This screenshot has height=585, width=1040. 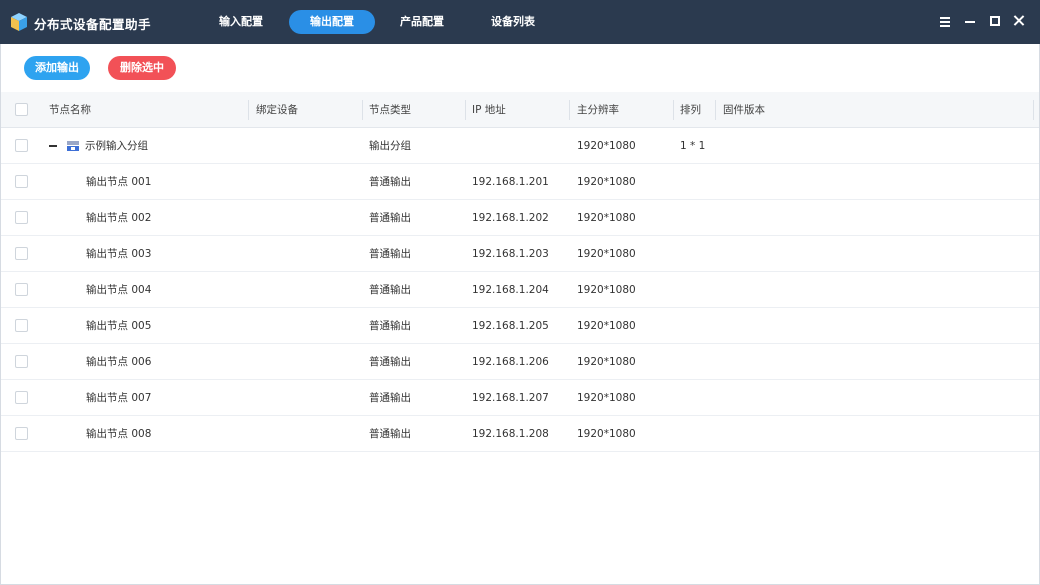 What do you see at coordinates (119, 182) in the screenshot?
I see `node-name: 输出节点 001` at bounding box center [119, 182].